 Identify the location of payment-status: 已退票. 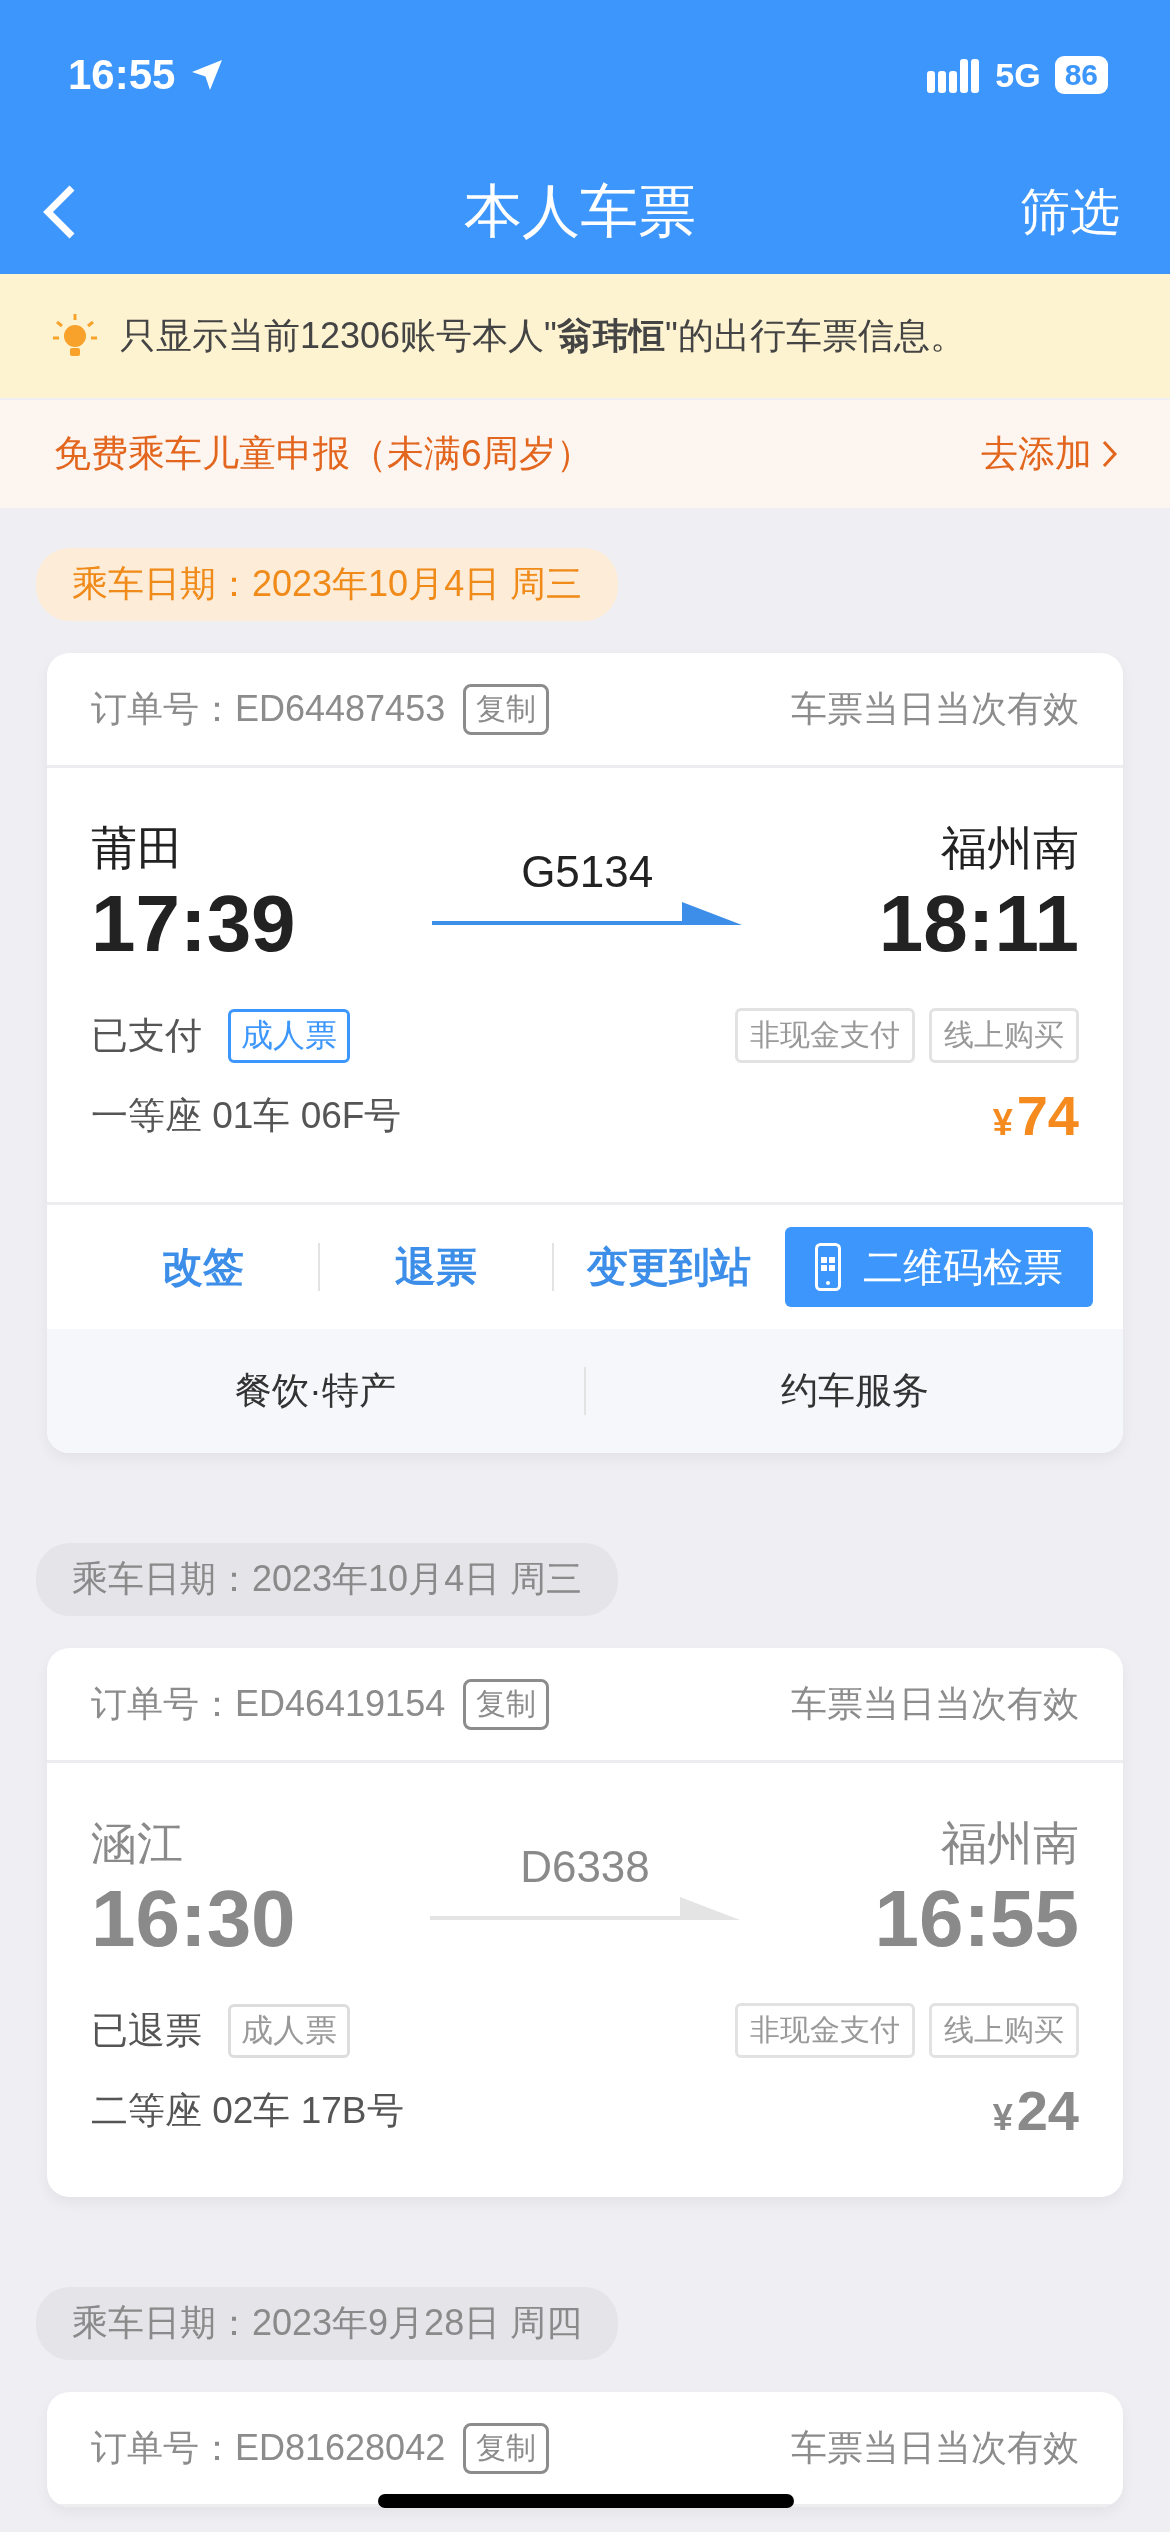
(146, 2030).